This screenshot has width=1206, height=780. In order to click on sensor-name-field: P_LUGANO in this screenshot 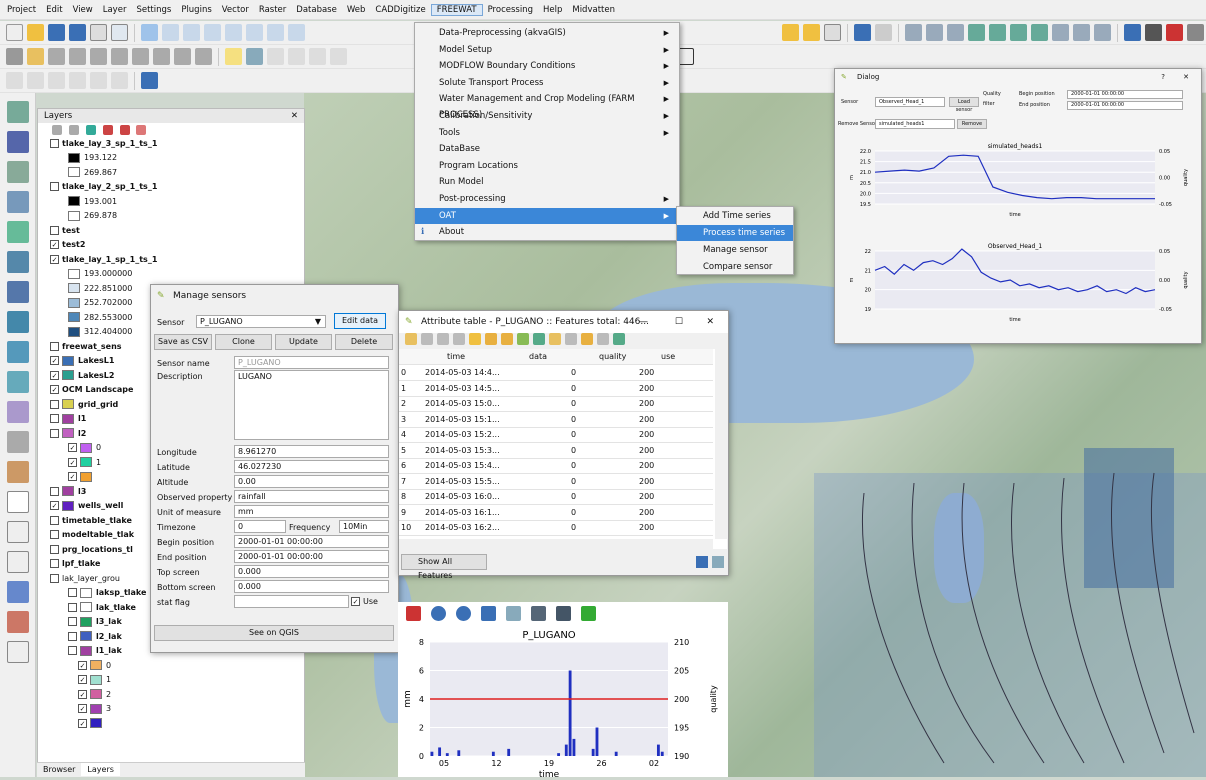, I will do `click(311, 362)`.